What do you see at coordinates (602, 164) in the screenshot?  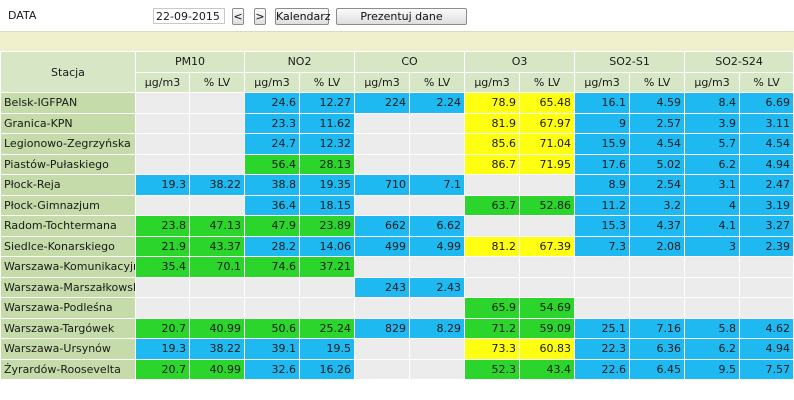 I see `concentration-cell: 17.6` at bounding box center [602, 164].